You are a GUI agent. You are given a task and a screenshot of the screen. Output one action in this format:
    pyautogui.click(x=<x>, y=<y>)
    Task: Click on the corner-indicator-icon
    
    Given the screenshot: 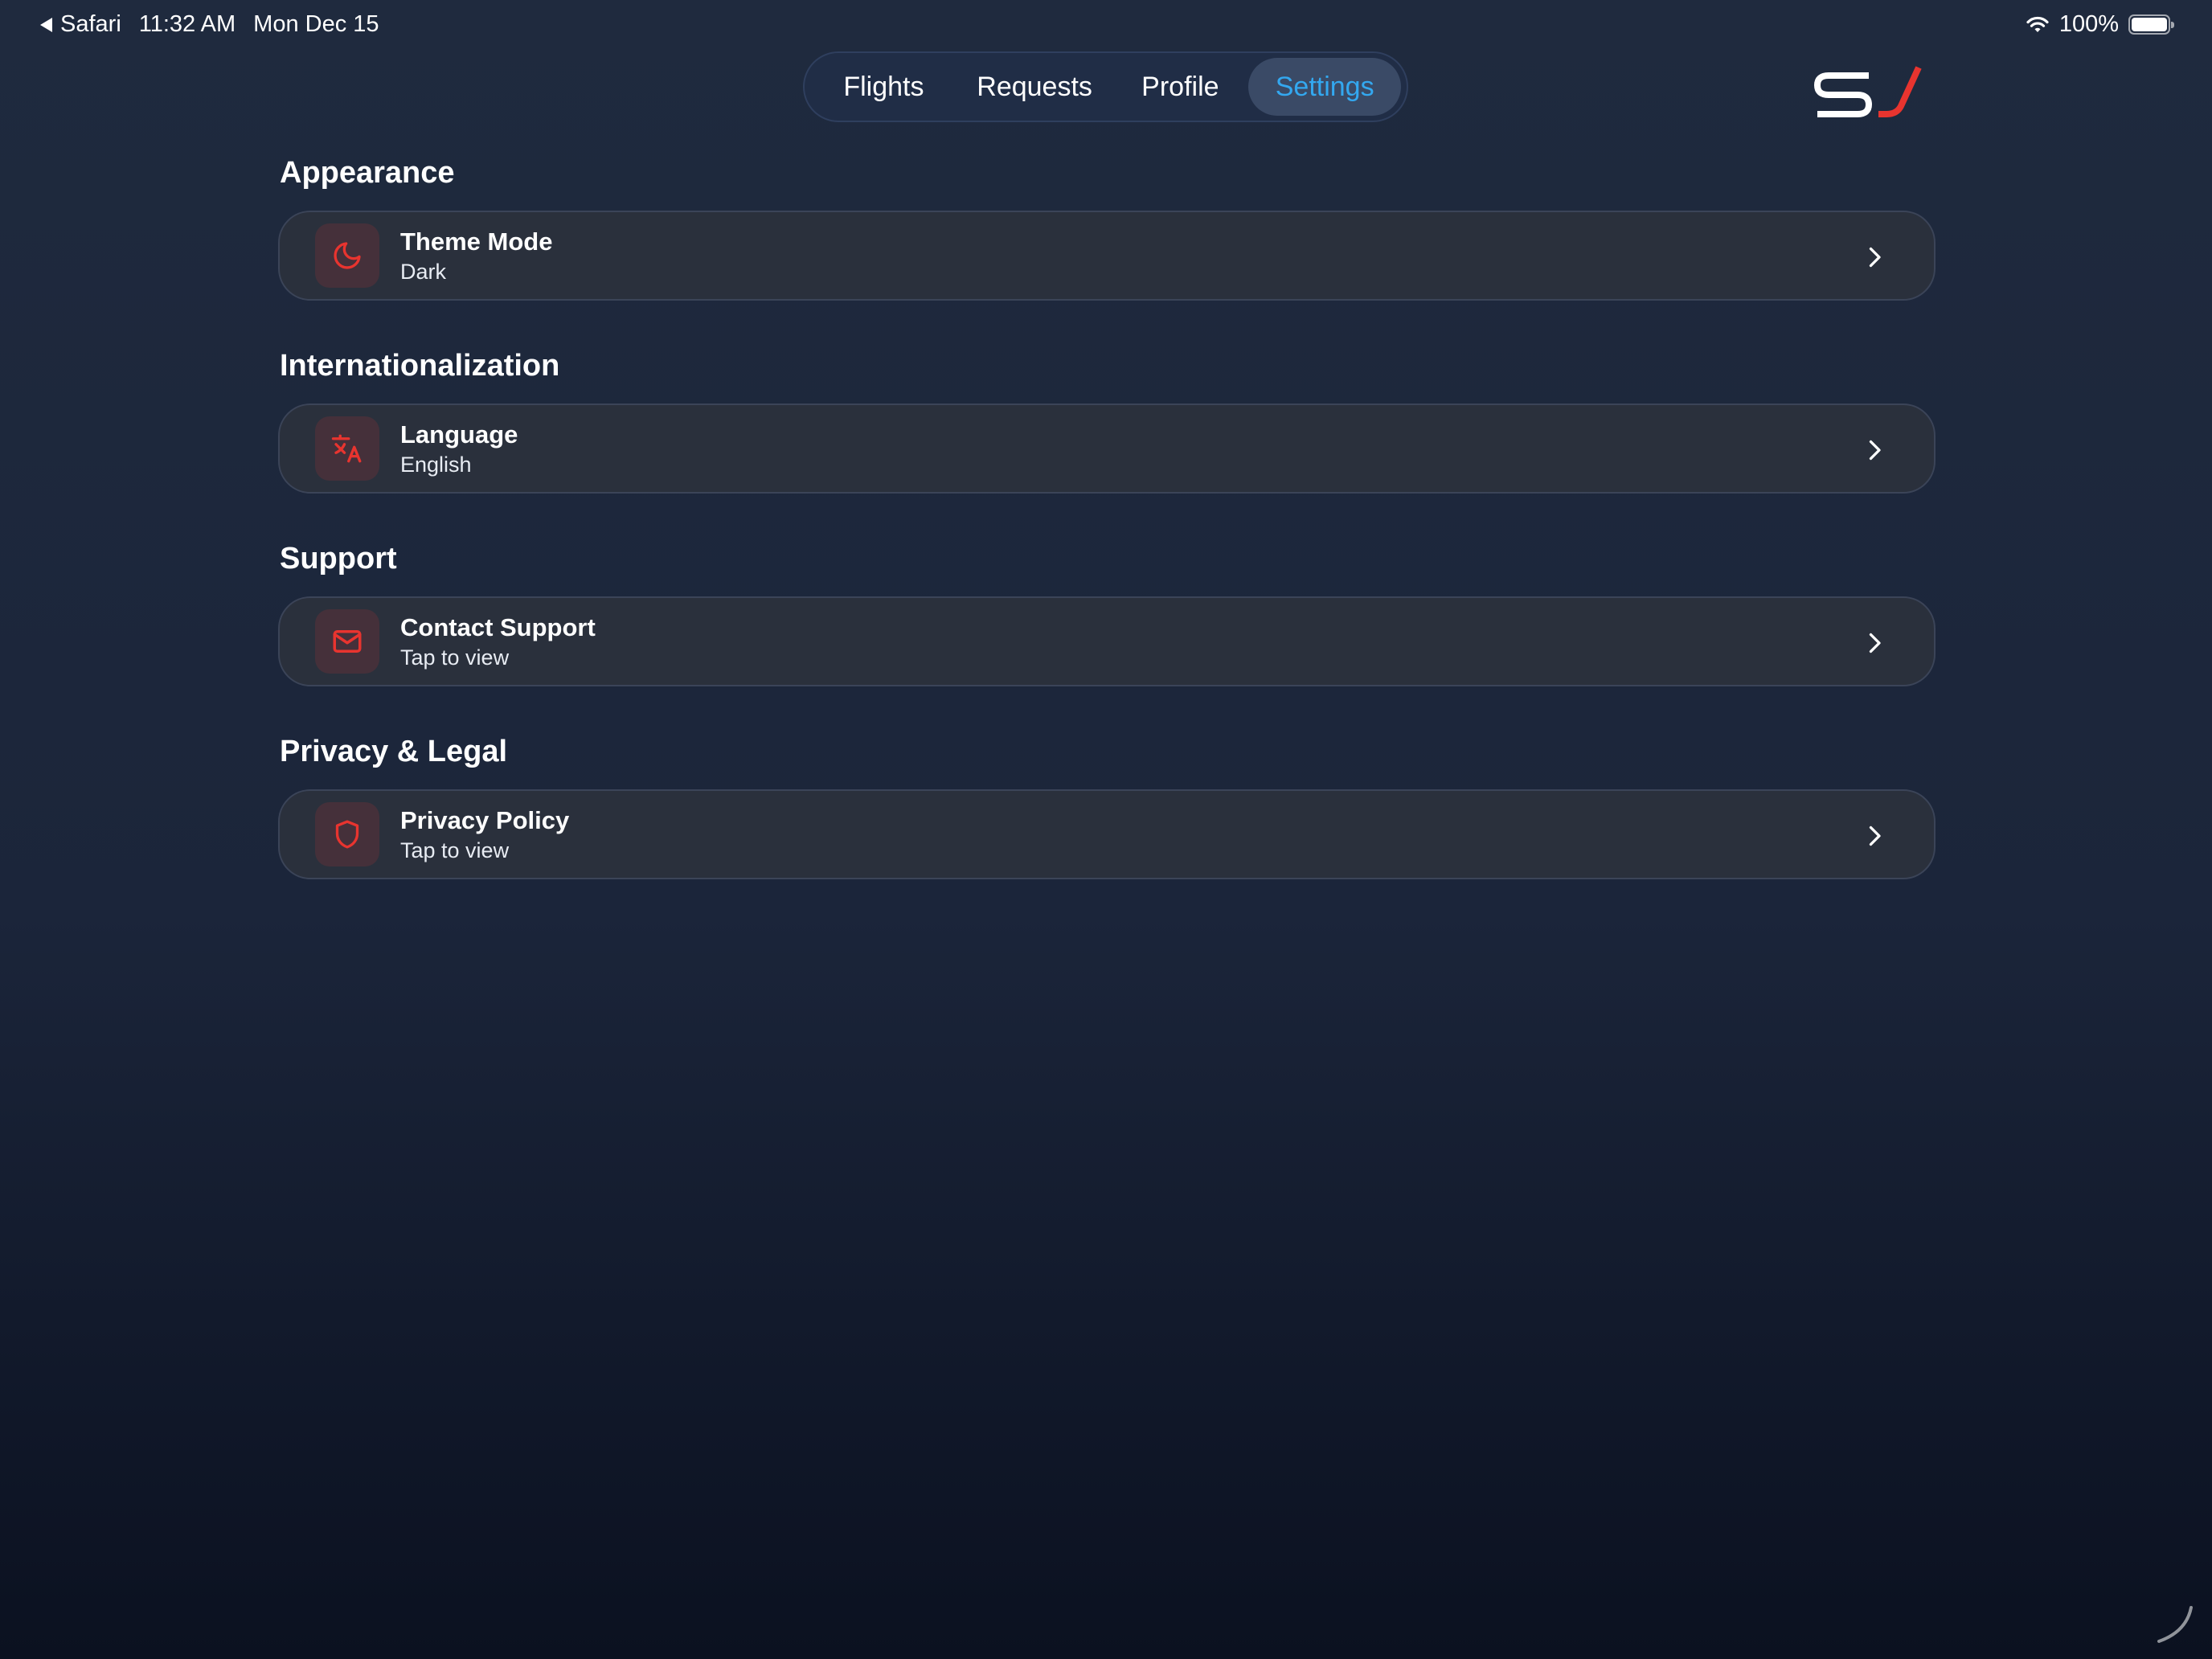 What is the action you would take?
    pyautogui.click(x=2175, y=1624)
    